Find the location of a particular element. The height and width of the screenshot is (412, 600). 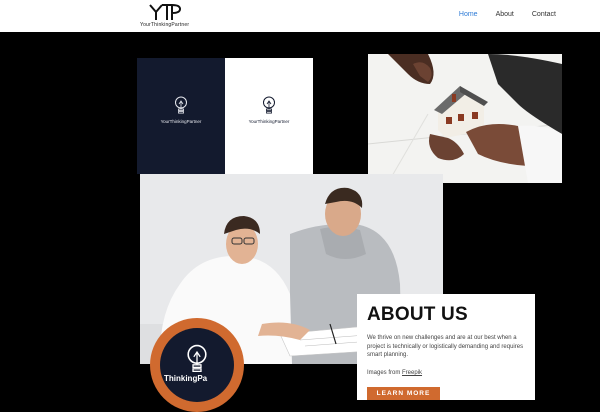

about-title: ABOUT US is located at coordinates (417, 314).